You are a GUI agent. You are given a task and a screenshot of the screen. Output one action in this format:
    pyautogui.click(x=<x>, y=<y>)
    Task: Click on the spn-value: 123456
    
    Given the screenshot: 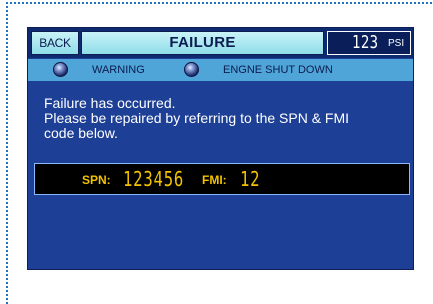 What is the action you would take?
    pyautogui.click(x=154, y=179)
    